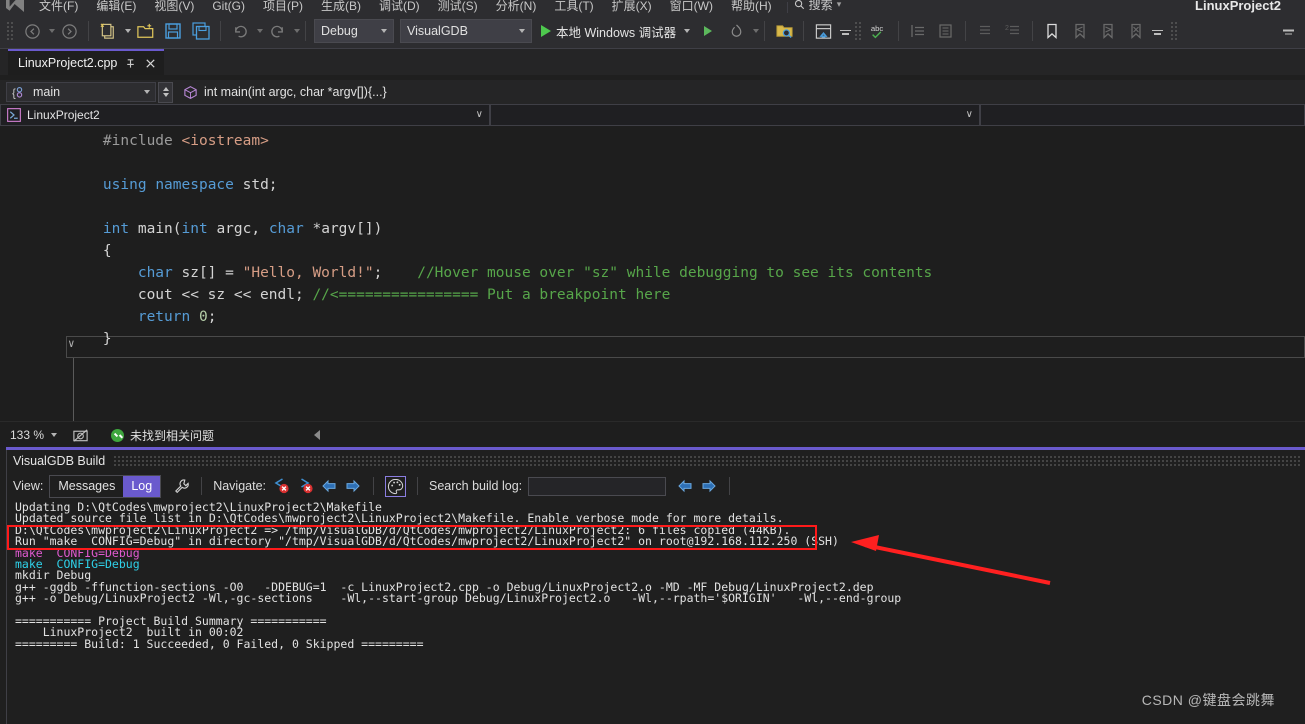 The width and height of the screenshot is (1305, 724). Describe the element at coordinates (63, 115) in the screenshot. I see `project-dropdown-value: LinuxProject2` at that location.